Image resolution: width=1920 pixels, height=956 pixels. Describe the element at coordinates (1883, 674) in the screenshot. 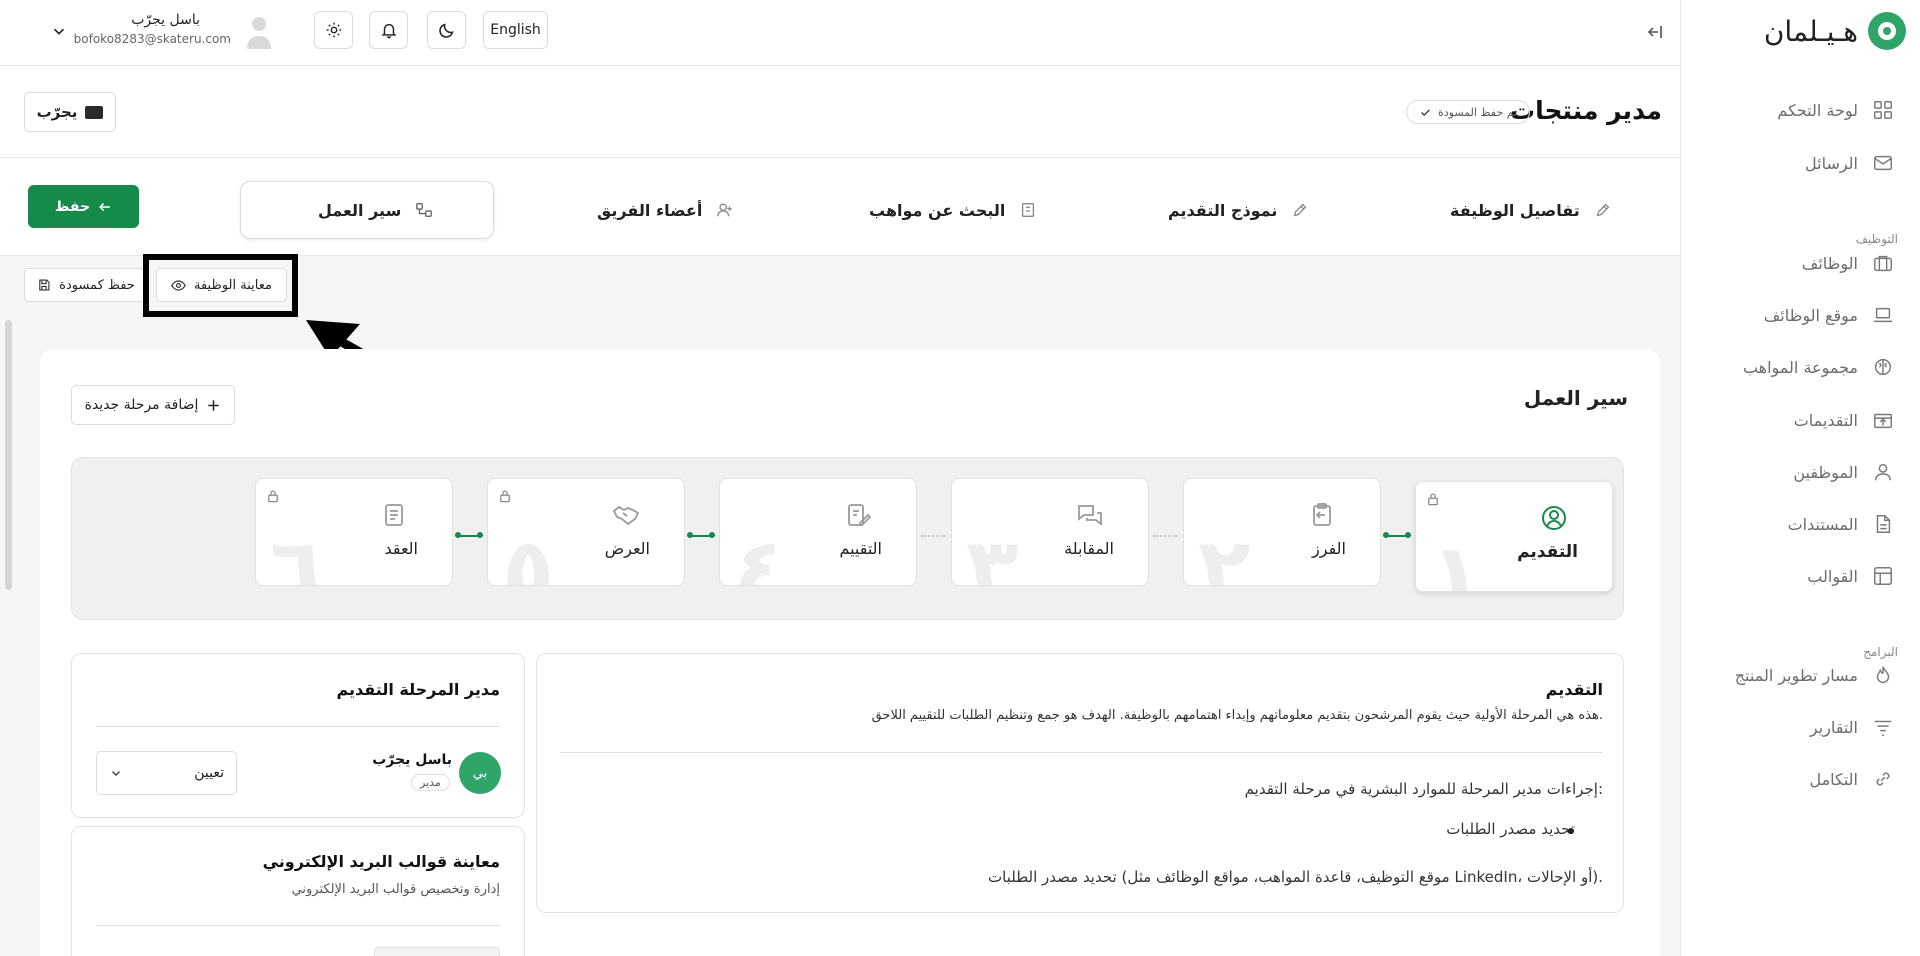

I see `flame-icon` at that location.